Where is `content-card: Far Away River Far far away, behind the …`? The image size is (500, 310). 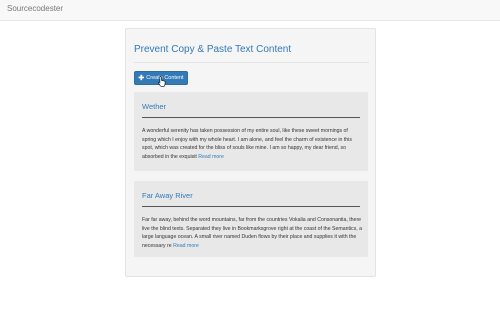 content-card: Far Away River Far far away, behind the … is located at coordinates (251, 219).